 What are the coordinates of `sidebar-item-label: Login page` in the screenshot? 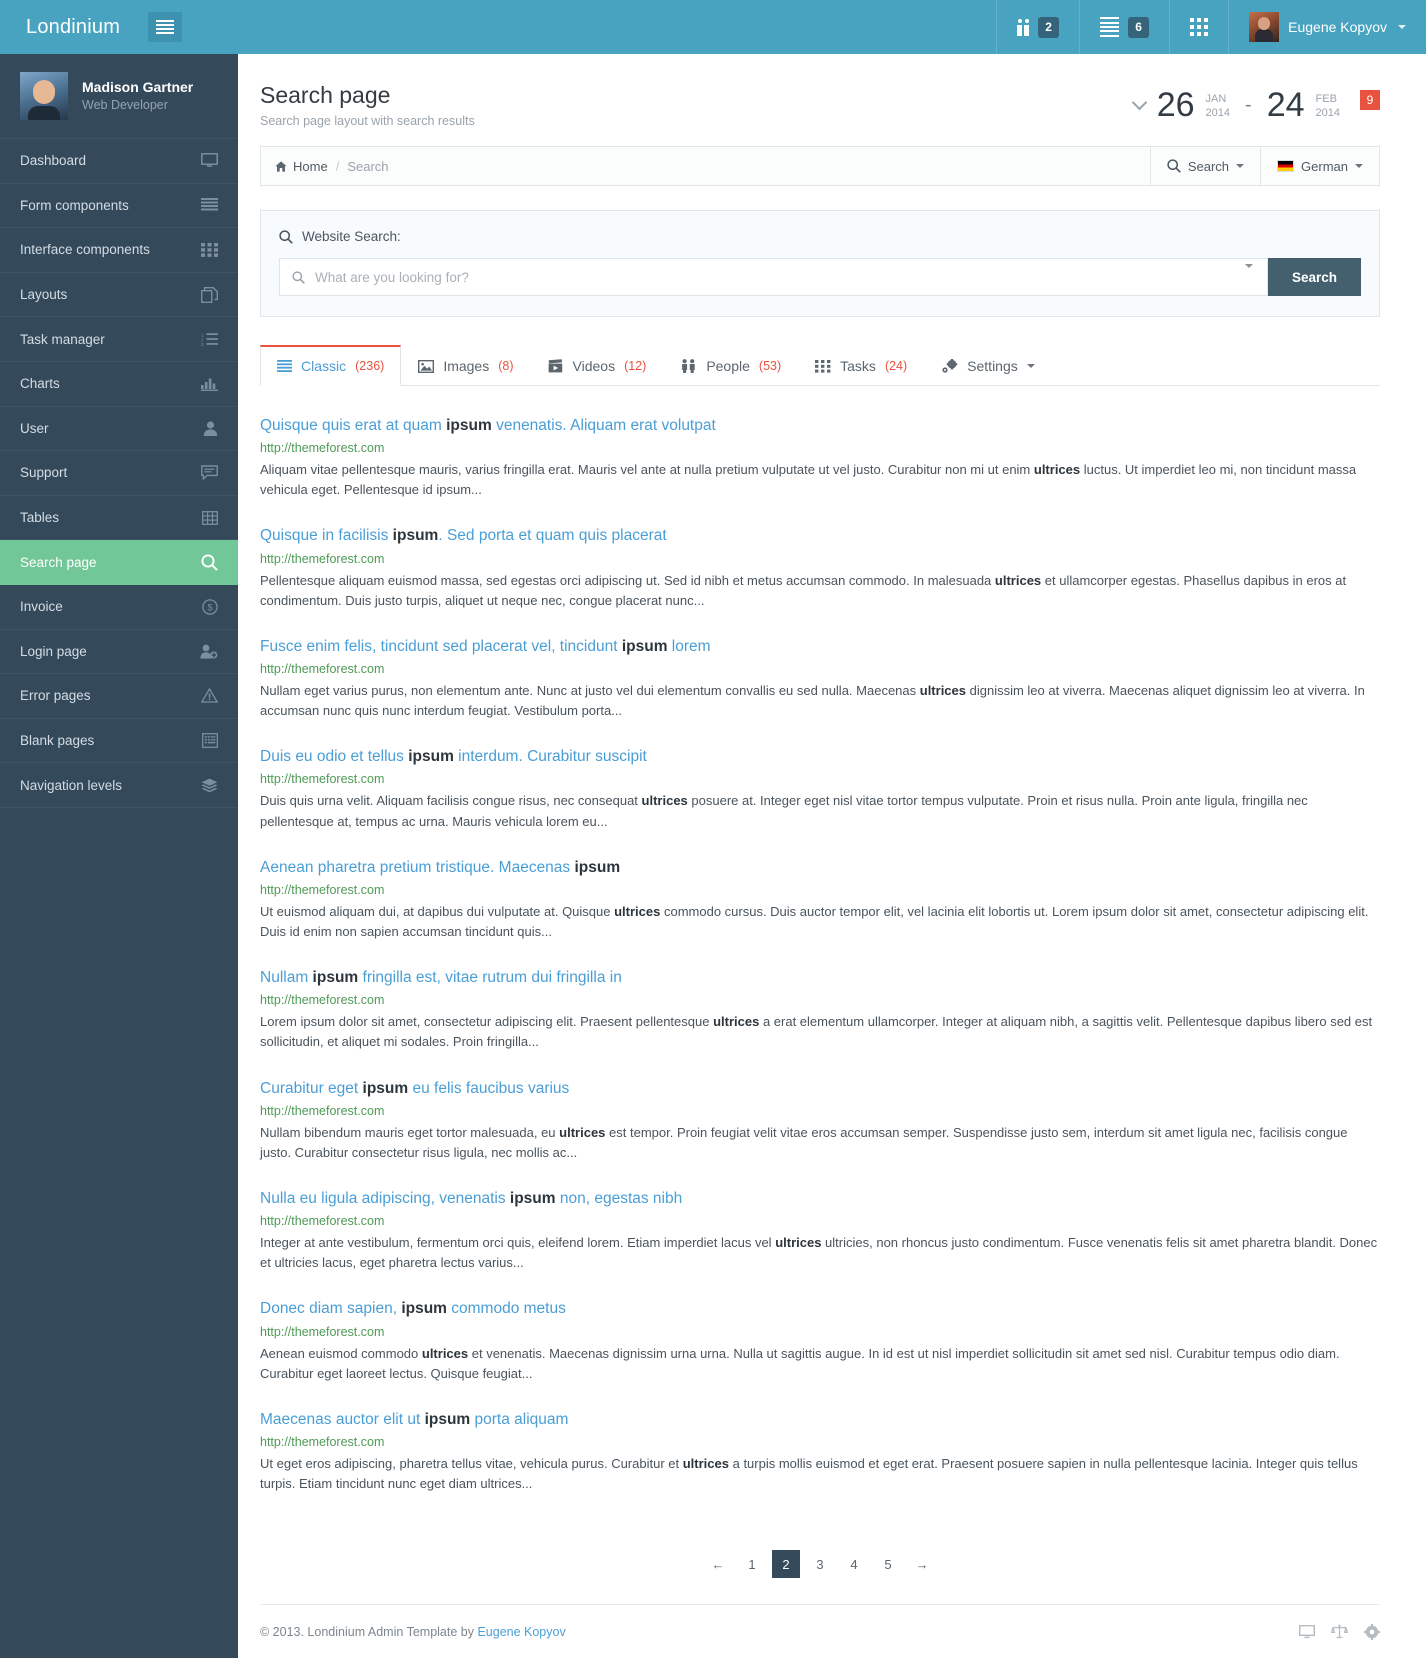 It's located at (53, 651).